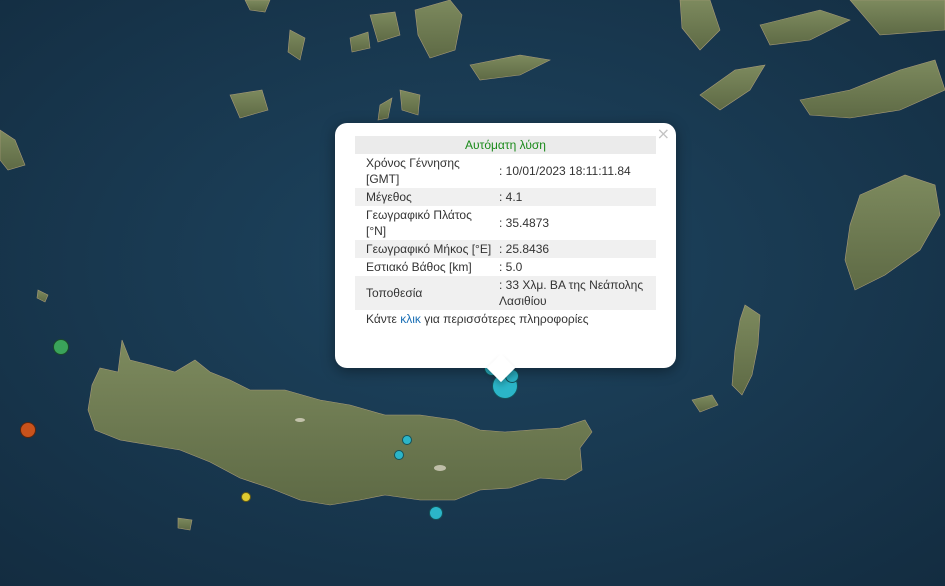 This screenshot has width=945, height=586. I want to click on table-row: Μέγεθος : 4.1, so click(505, 197).